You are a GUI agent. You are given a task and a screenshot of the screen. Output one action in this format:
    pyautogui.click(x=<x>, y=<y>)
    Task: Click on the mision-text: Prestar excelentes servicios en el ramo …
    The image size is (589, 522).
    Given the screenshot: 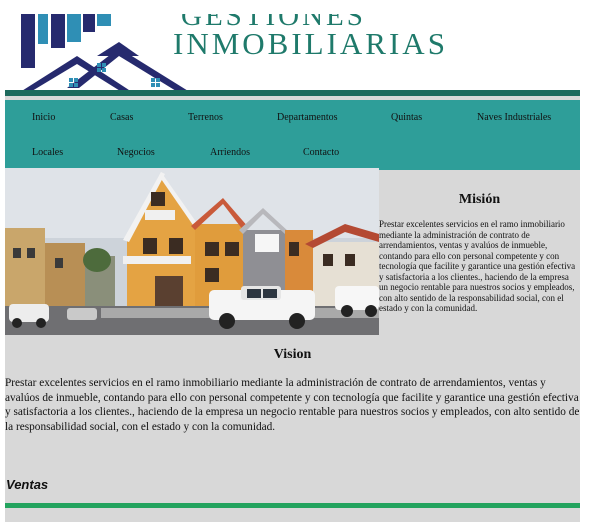 What is the action you would take?
    pyautogui.click(x=477, y=266)
    